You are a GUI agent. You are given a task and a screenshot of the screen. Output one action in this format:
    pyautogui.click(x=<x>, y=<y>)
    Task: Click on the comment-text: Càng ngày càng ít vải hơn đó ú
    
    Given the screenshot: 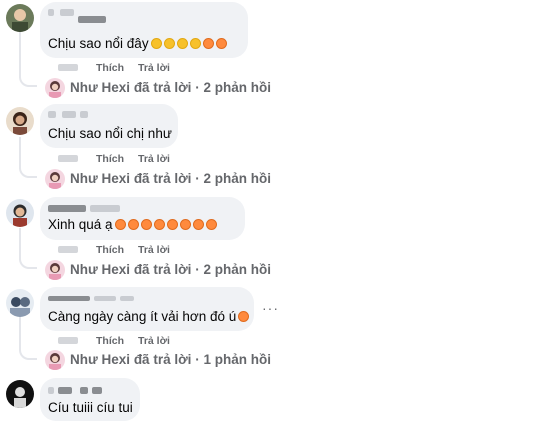 What is the action you would take?
    pyautogui.click(x=149, y=316)
    